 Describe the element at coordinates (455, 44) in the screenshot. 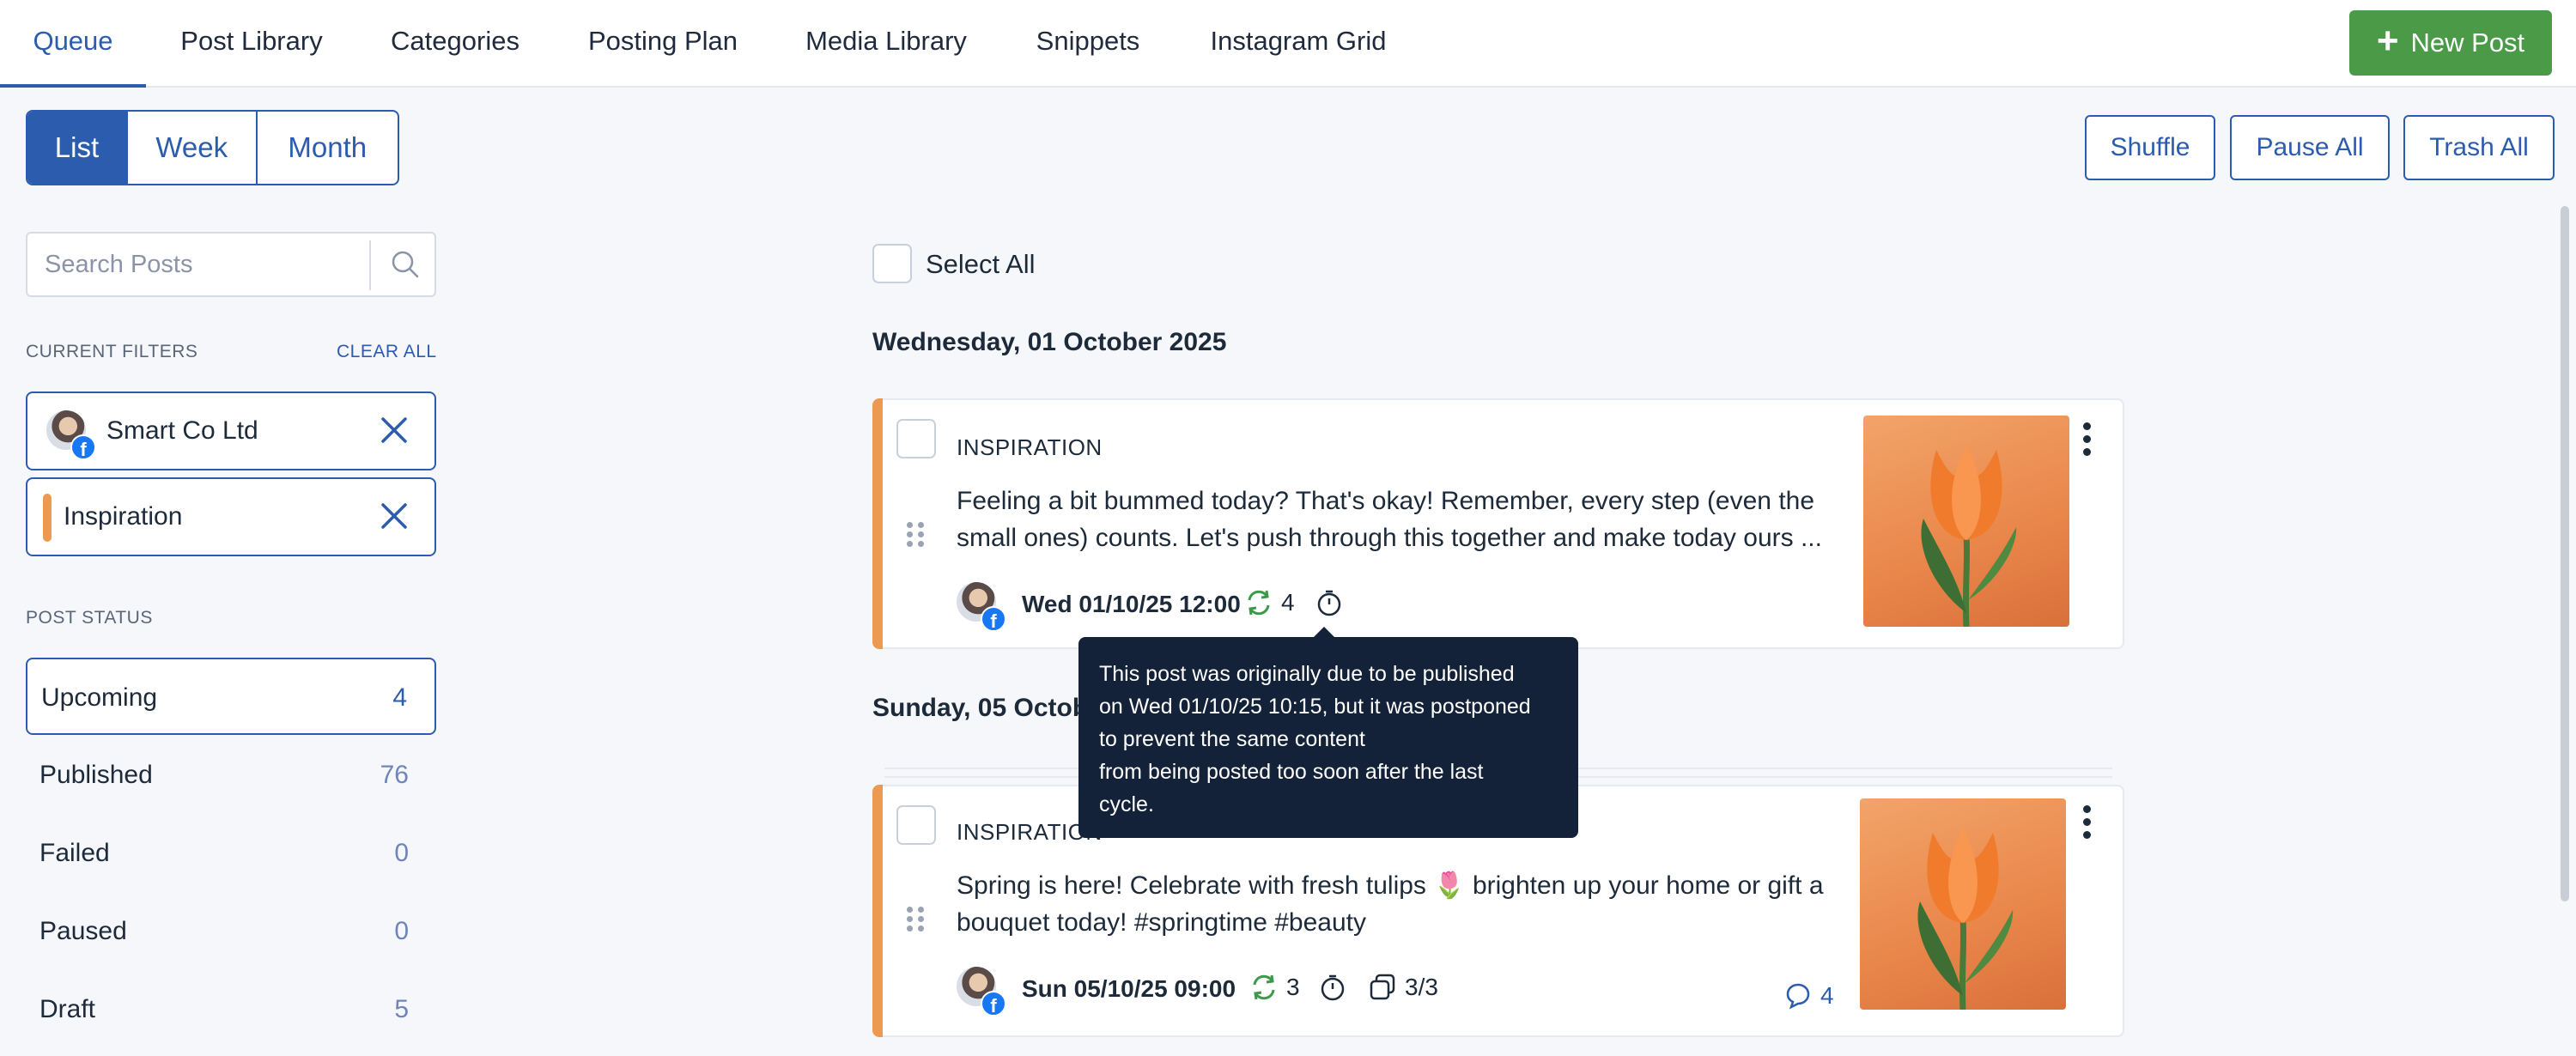

I see `tab-categories: Categories` at that location.